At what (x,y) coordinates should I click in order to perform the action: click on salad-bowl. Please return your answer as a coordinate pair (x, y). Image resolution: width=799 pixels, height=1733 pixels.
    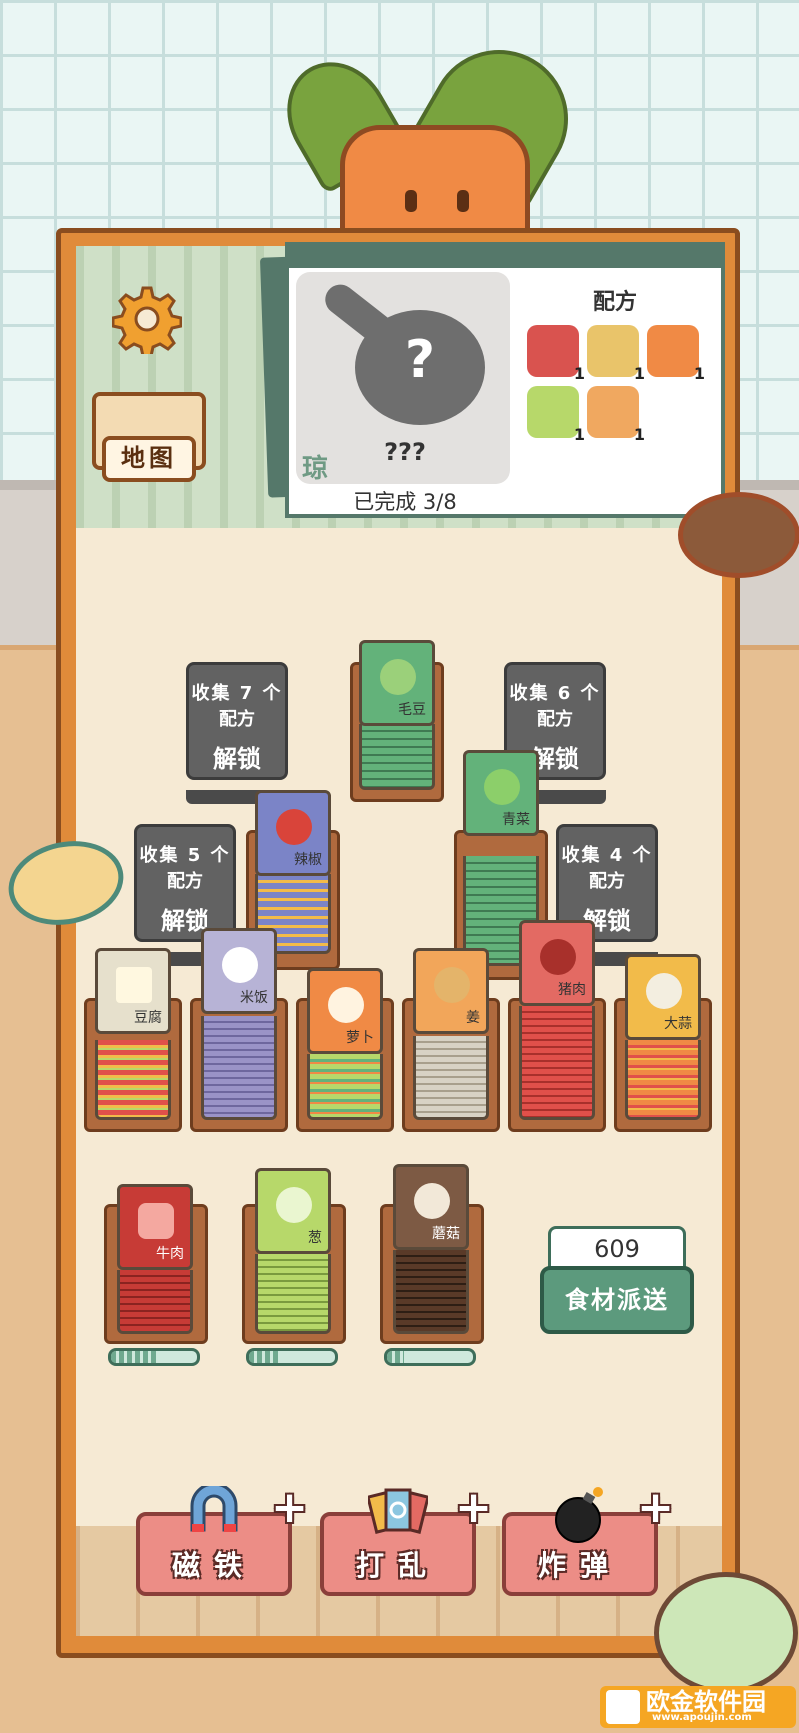
    Looking at the image, I should click on (726, 1633).